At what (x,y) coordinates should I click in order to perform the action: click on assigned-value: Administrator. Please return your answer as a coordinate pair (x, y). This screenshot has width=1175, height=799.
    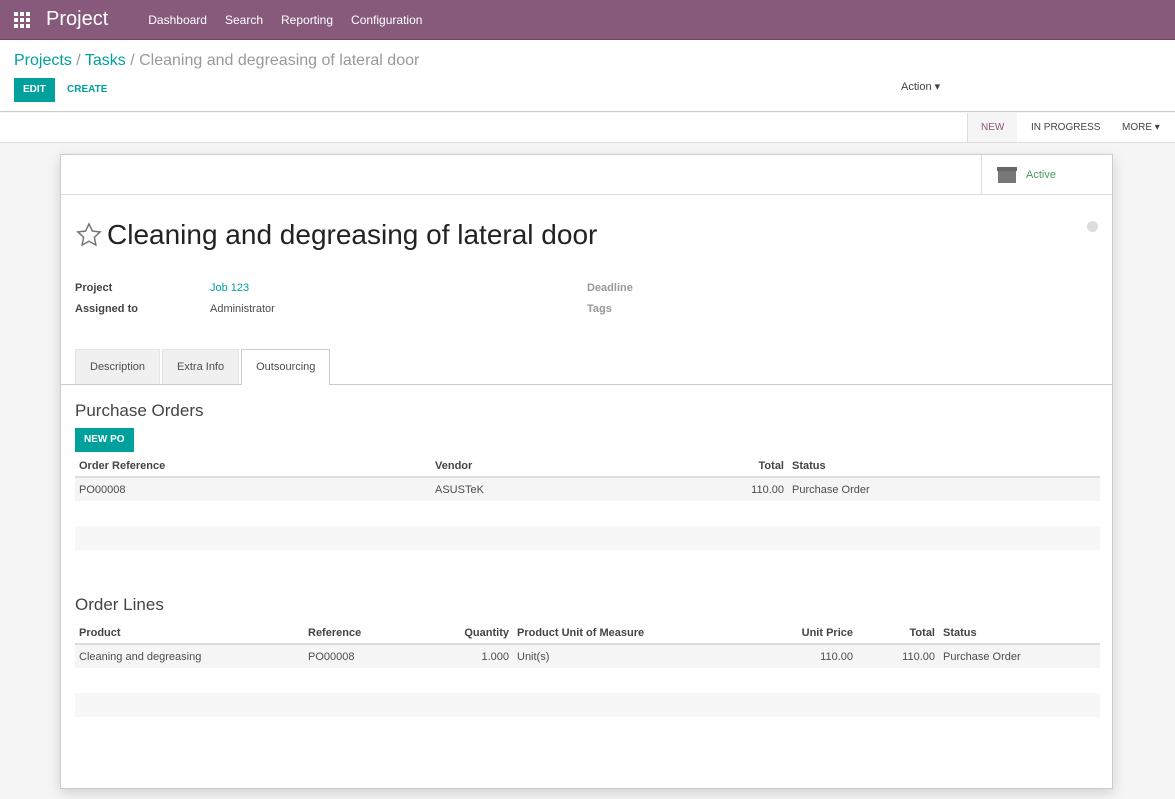
    Looking at the image, I should click on (242, 309).